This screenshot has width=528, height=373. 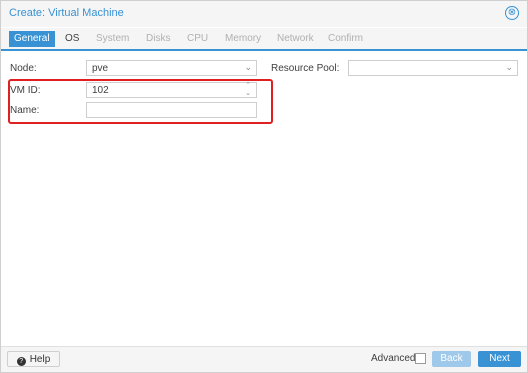 What do you see at coordinates (140, 101) in the screenshot?
I see `highlight-box` at bounding box center [140, 101].